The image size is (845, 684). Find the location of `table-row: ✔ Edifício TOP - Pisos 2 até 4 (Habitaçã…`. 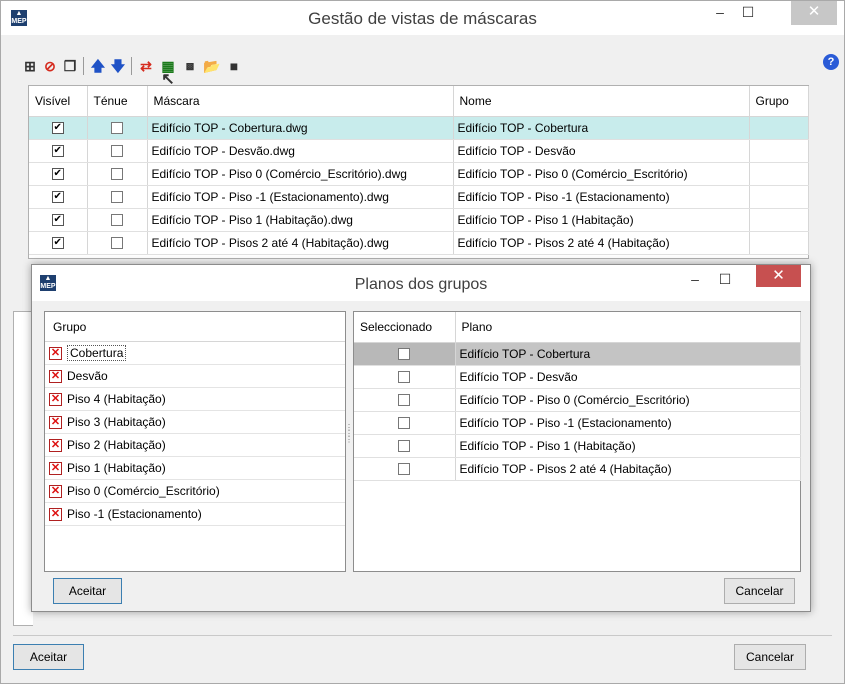

table-row: ✔ Edifício TOP - Pisos 2 até 4 (Habitaçã… is located at coordinates (419, 243).